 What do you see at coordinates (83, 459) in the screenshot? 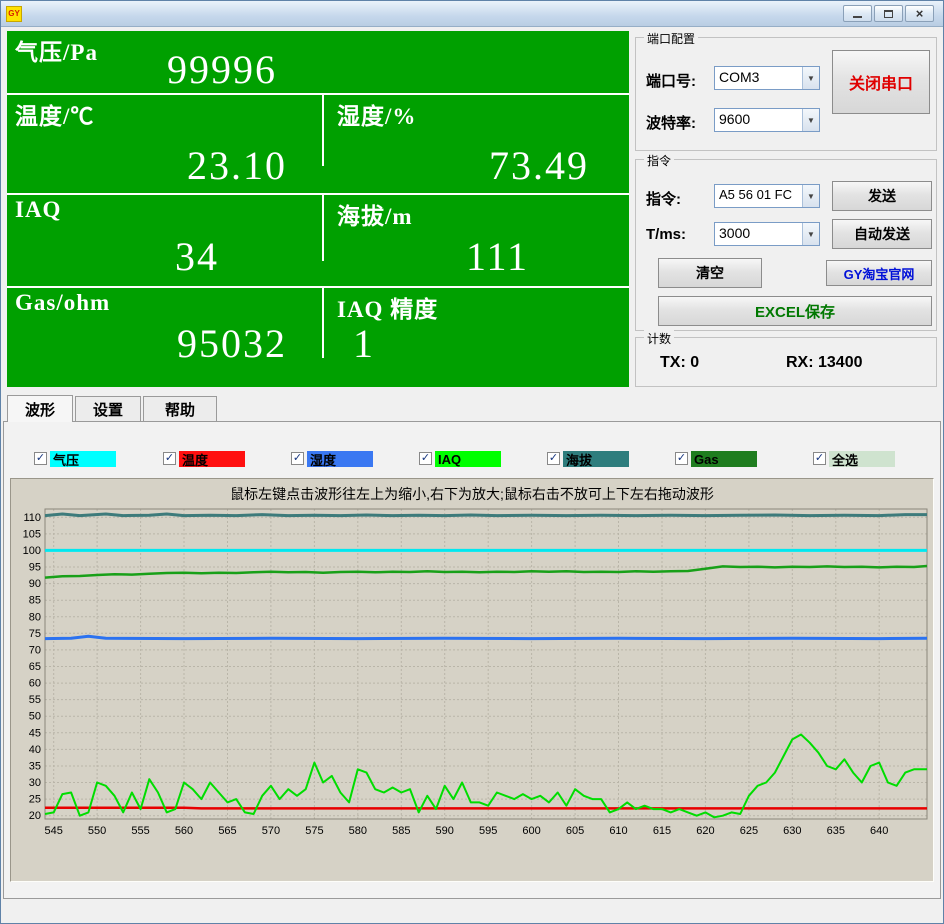
I see `legend-pressure-label: 气压` at bounding box center [83, 459].